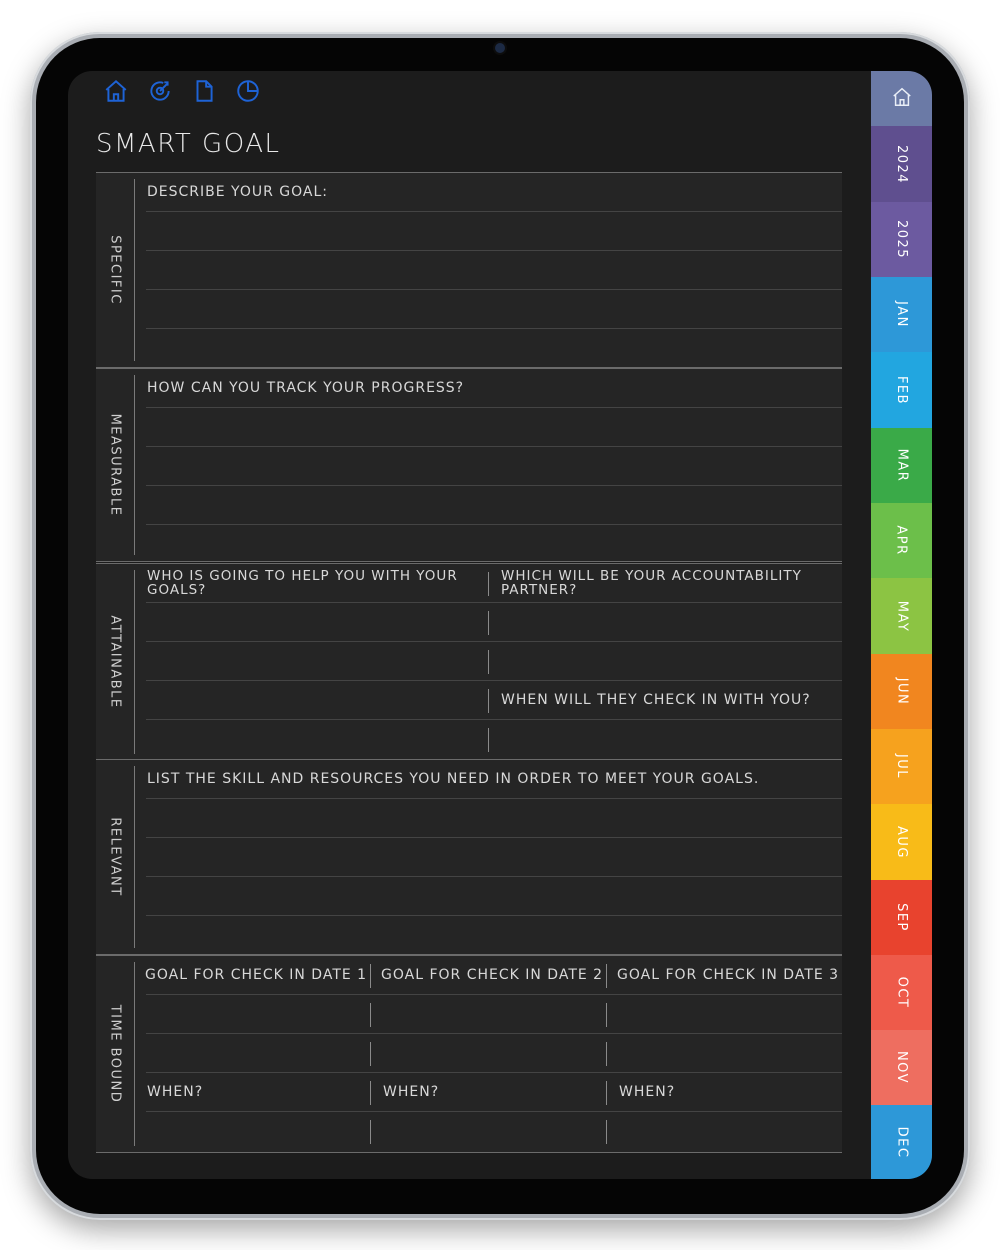 The width and height of the screenshot is (1000, 1250). What do you see at coordinates (188, 144) in the screenshot?
I see `page-title: SMART GOAL` at bounding box center [188, 144].